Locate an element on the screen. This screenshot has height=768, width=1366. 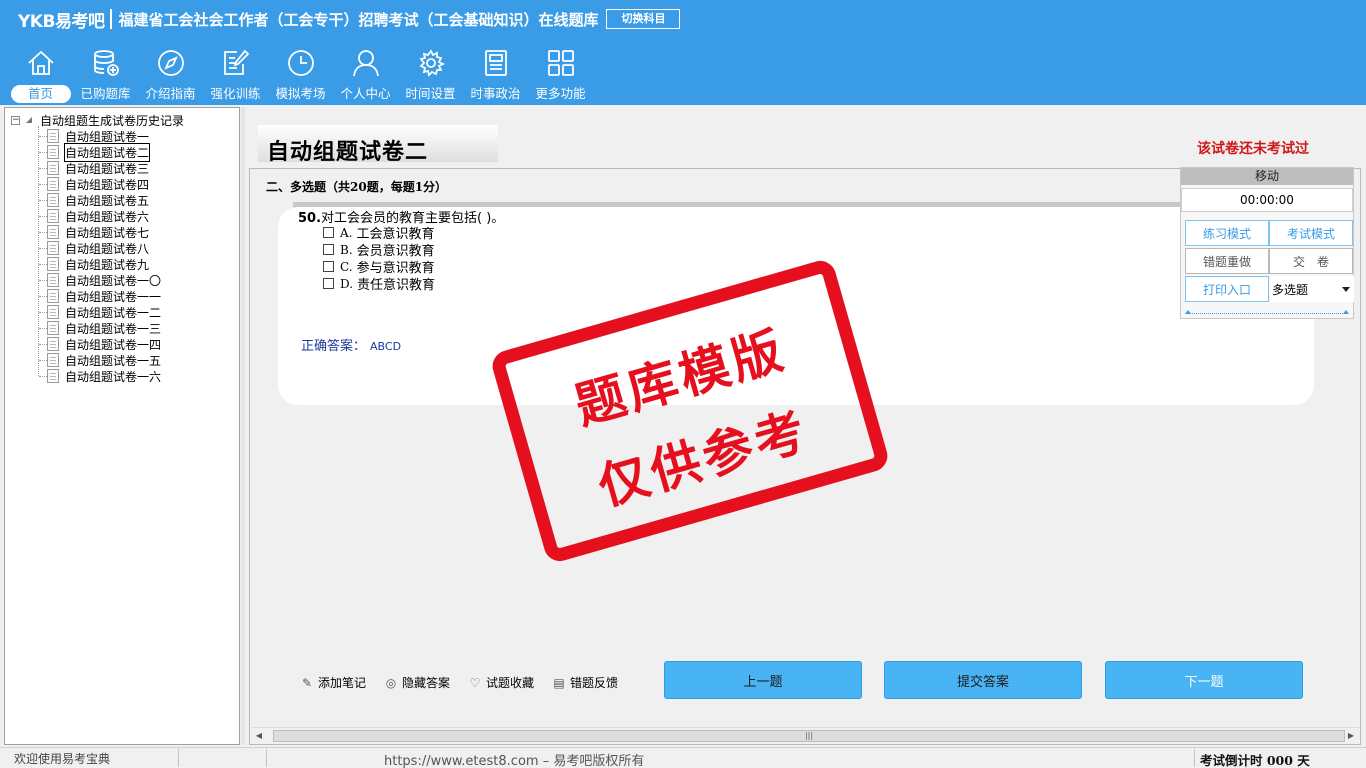
scroll-thumb: ||| is located at coordinates (809, 736).